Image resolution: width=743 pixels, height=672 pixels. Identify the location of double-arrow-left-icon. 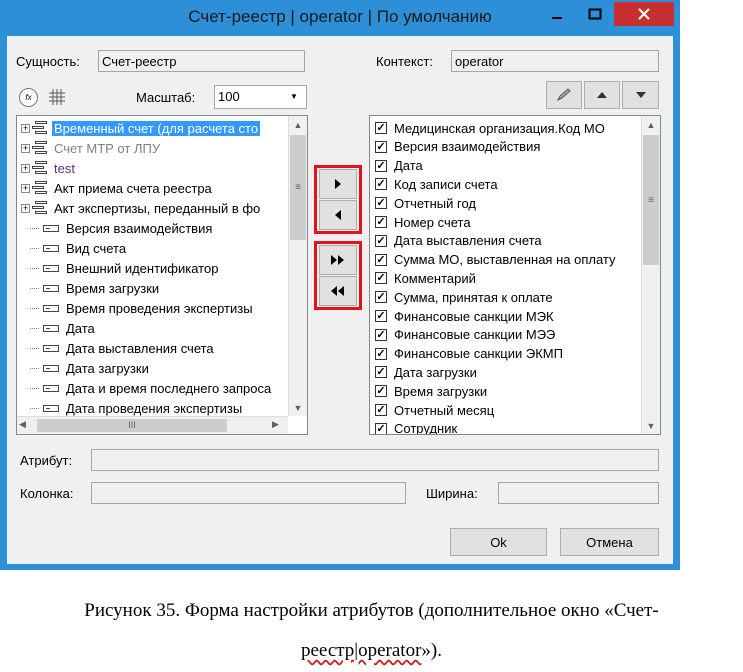
(337, 291).